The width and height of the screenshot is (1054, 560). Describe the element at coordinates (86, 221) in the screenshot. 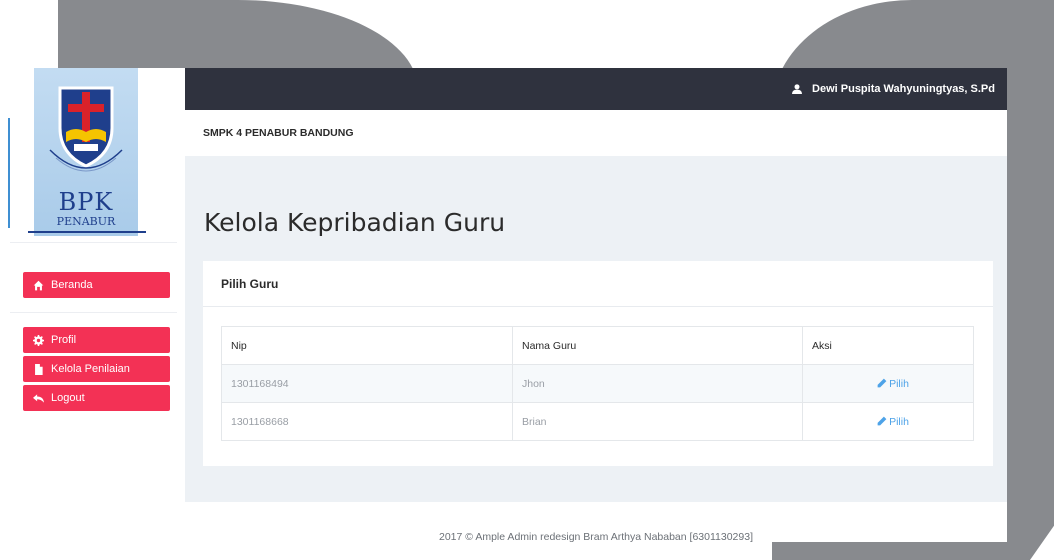

I see `logo-brand-subtitle: PENABUR` at that location.